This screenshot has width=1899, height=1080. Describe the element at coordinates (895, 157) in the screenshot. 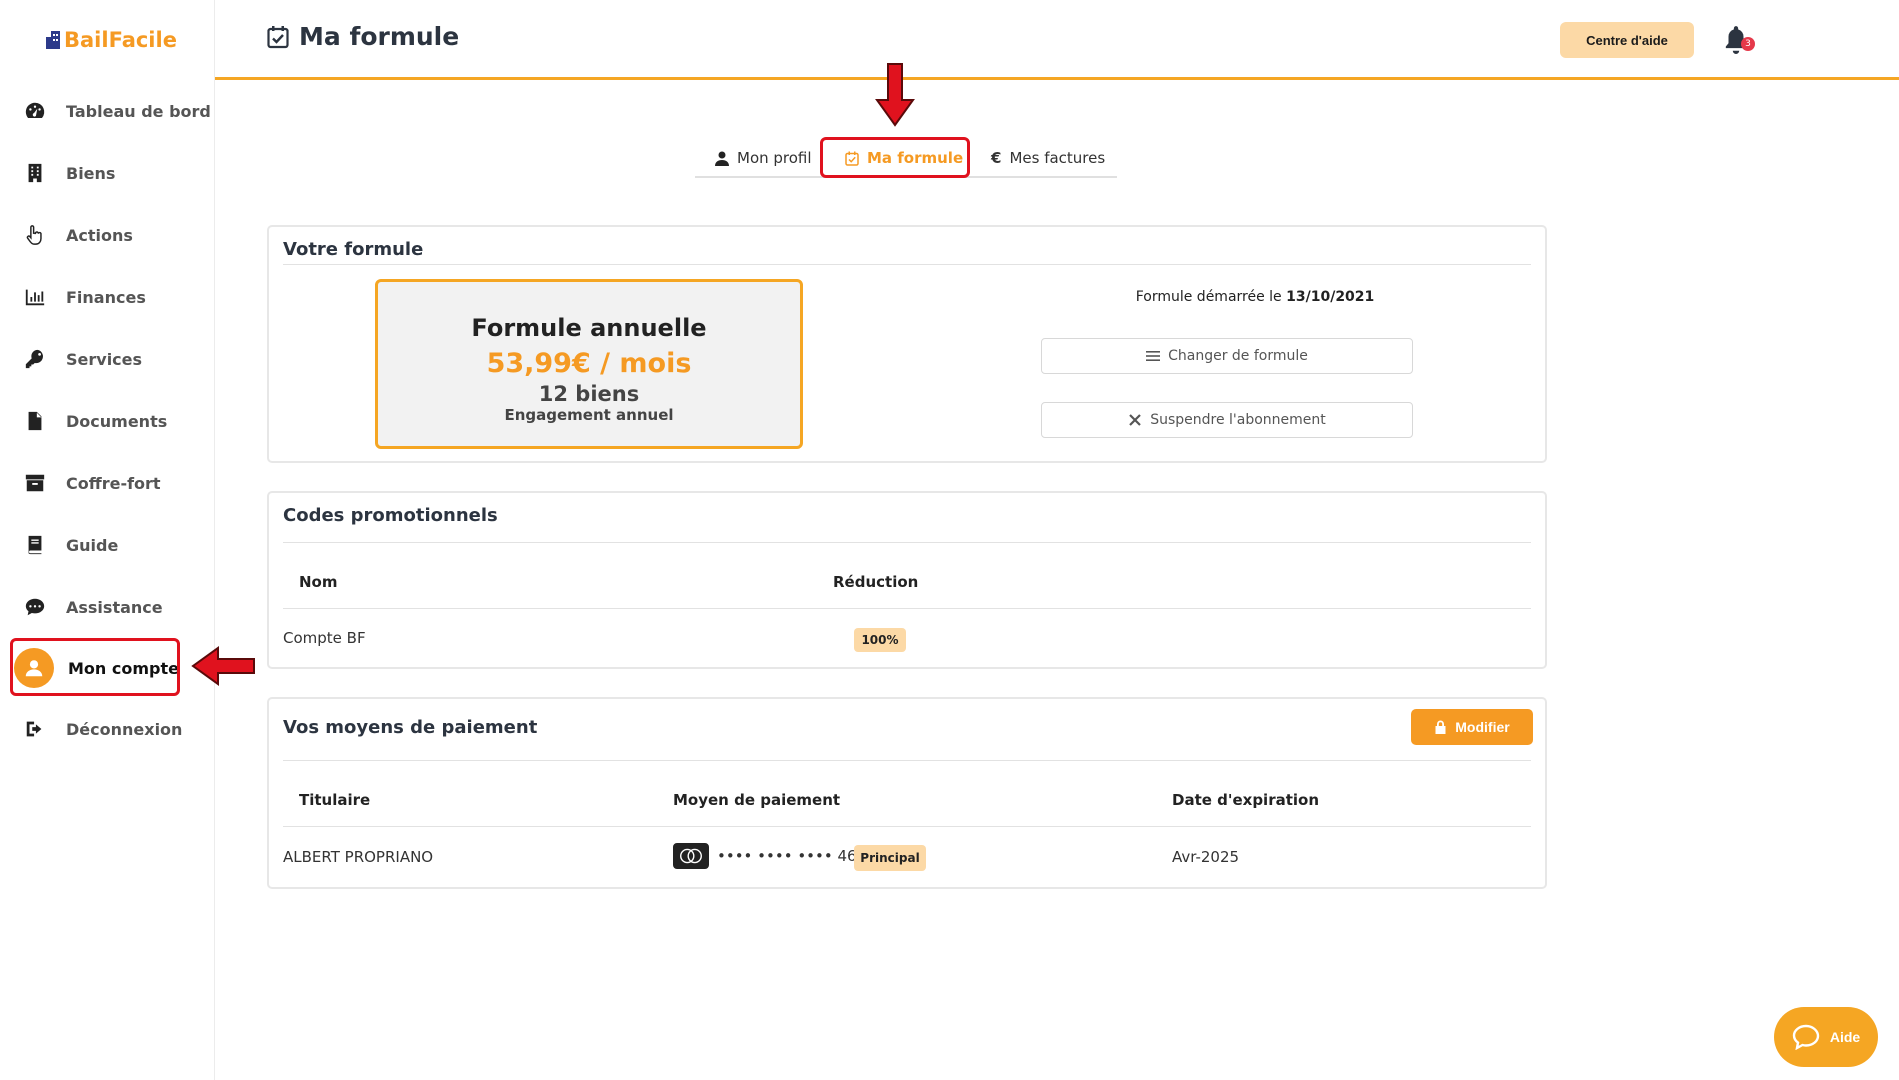

I see `annotation-highlight-ma-formule` at that location.